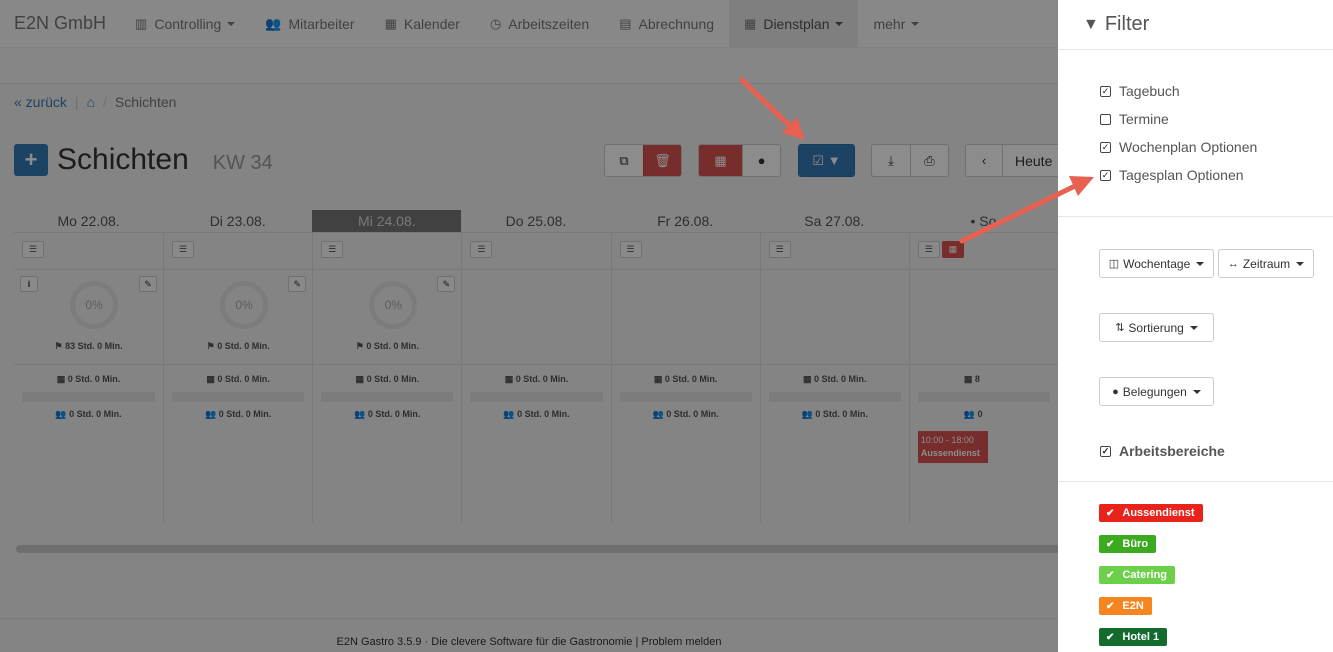 The width and height of the screenshot is (1333, 652). Describe the element at coordinates (1133, 637) in the screenshot. I see `tag-hotel-1: ✔ Hotel 1` at that location.